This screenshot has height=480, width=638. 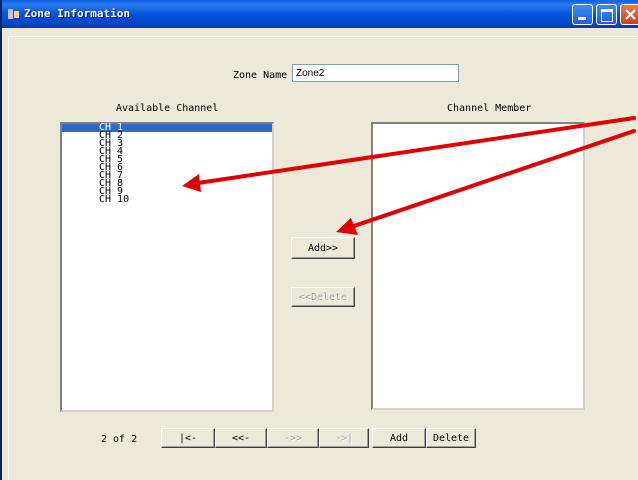 I want to click on title-bar: Zone Information, so click(x=320, y=14).